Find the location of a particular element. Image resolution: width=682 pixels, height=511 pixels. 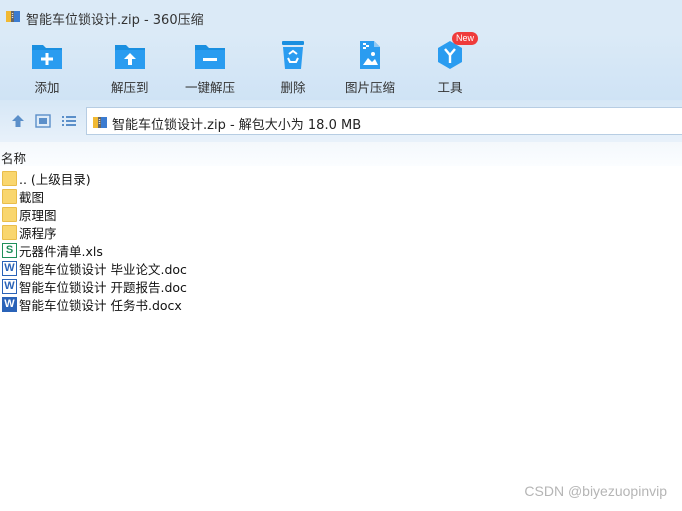

title-bar: 智能车位锁设计.zip - 360压缩 is located at coordinates (341, 17).